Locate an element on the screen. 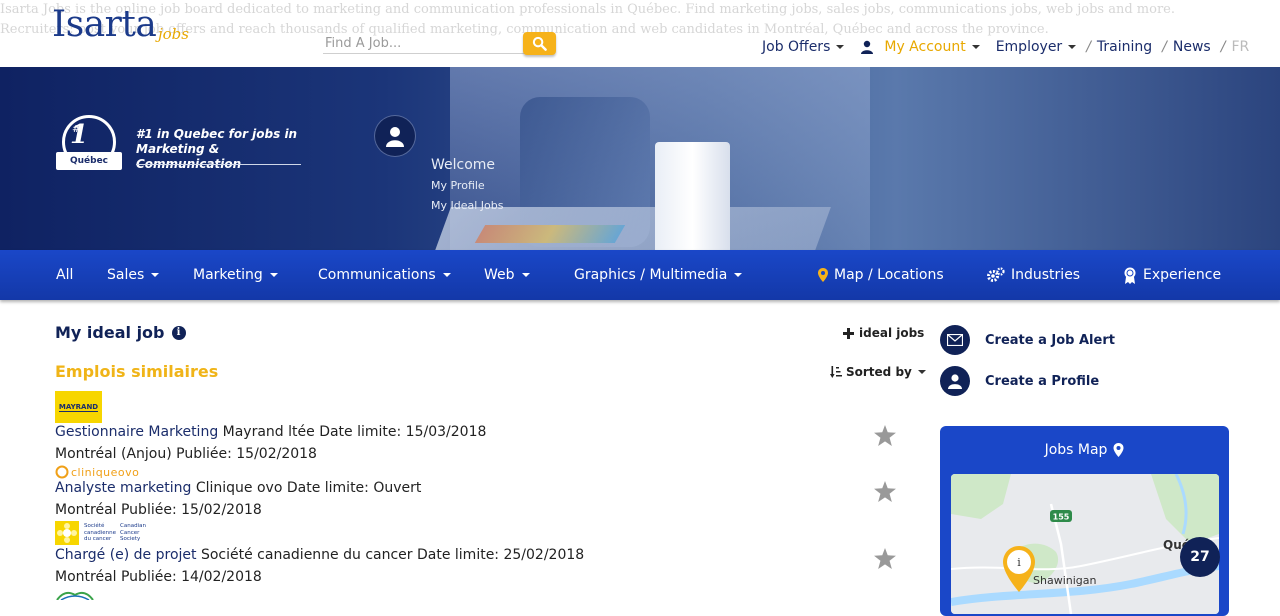  nav-graphics: Graphics / Multimedia is located at coordinates (658, 275).